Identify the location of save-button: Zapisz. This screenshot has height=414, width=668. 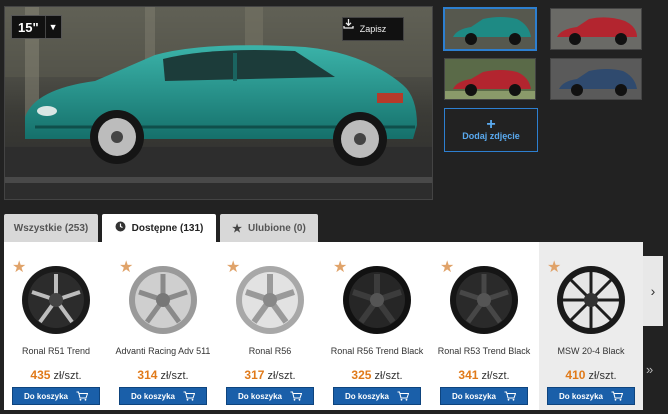
(373, 29).